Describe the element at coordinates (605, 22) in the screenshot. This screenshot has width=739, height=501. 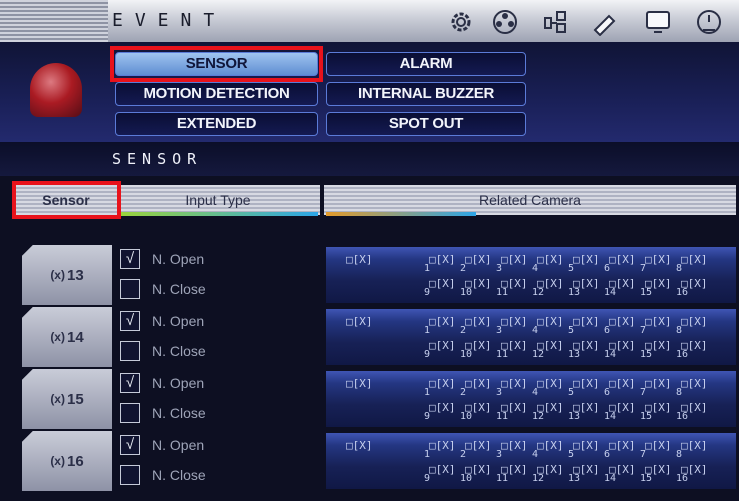
I see `pen-icon` at that location.